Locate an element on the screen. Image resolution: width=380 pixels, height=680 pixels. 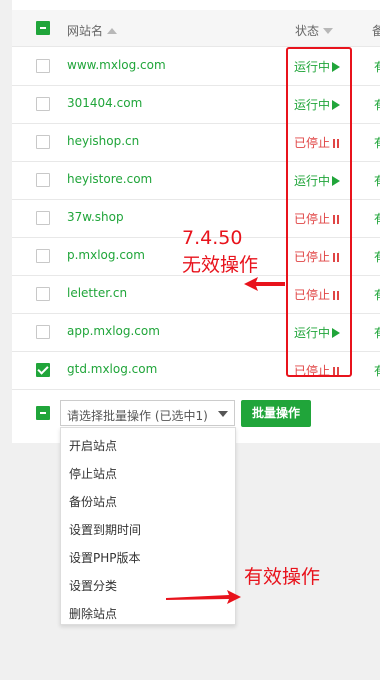
menu-item-start-site: 开启站点 is located at coordinates (93, 445).